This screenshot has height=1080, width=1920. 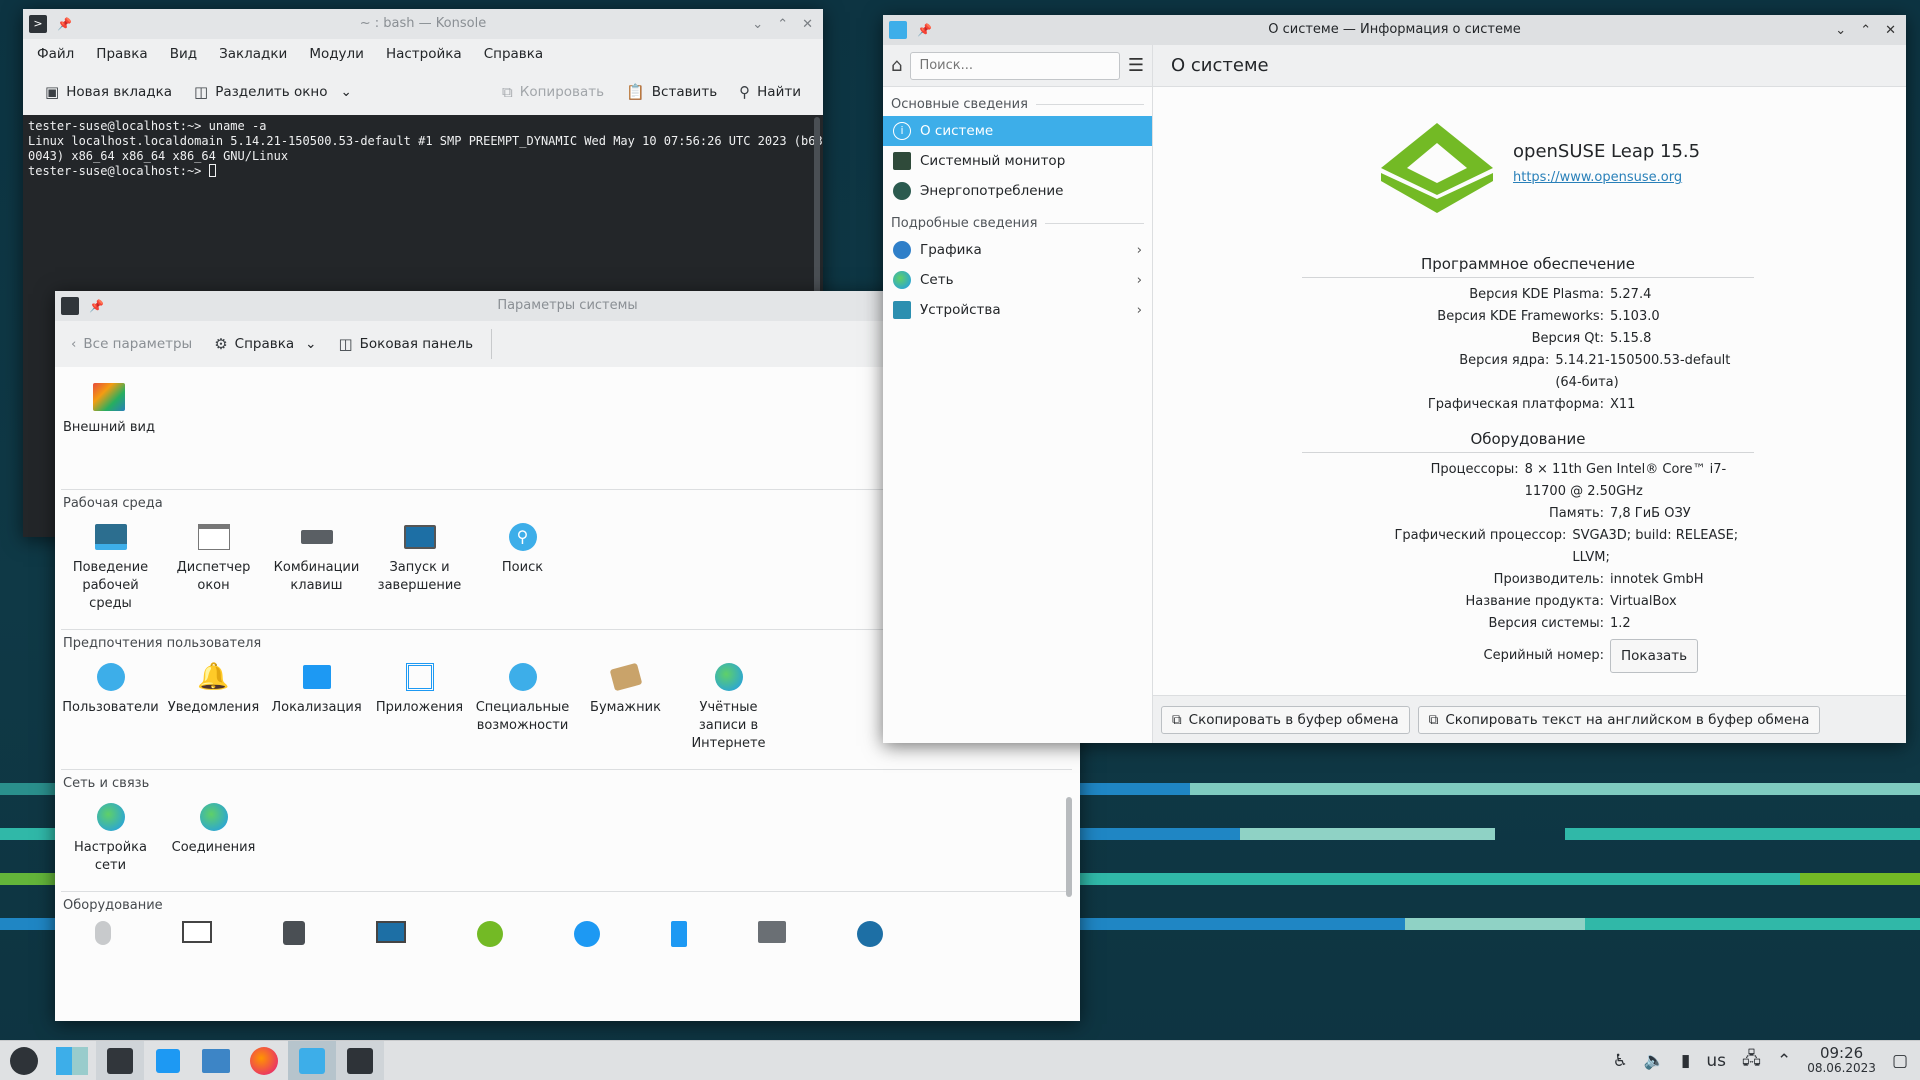 What do you see at coordinates (1528, 405) in the screenshot?
I see `info-row: Графическая платформа: X11` at bounding box center [1528, 405].